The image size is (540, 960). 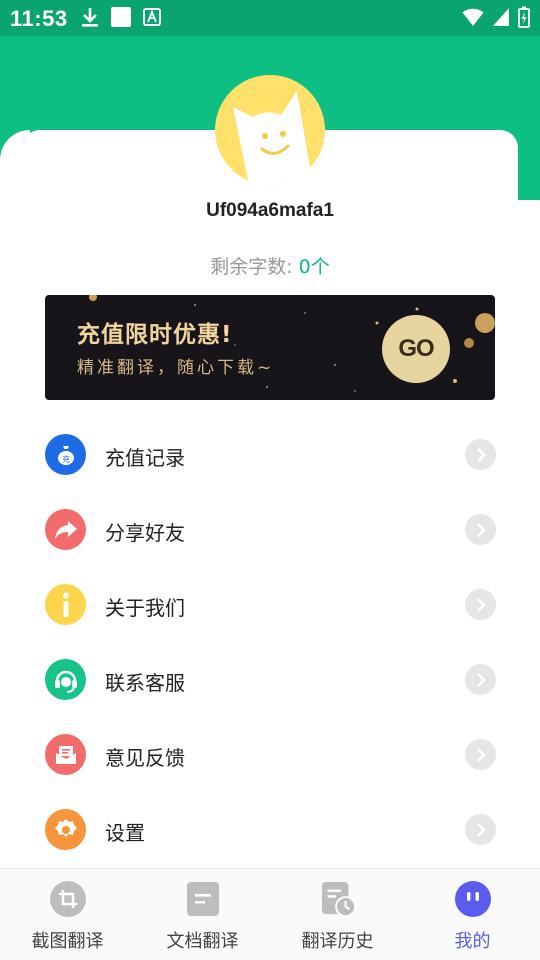 What do you see at coordinates (145, 758) in the screenshot?
I see `menu-item-label: 意见反馈` at bounding box center [145, 758].